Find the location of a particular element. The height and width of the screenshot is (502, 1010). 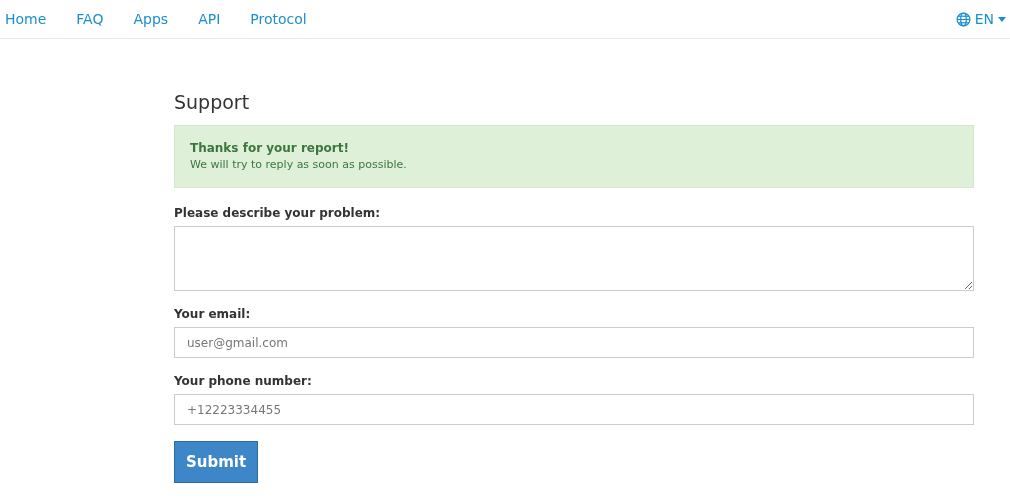

nav-link: FAQ is located at coordinates (90, 19).